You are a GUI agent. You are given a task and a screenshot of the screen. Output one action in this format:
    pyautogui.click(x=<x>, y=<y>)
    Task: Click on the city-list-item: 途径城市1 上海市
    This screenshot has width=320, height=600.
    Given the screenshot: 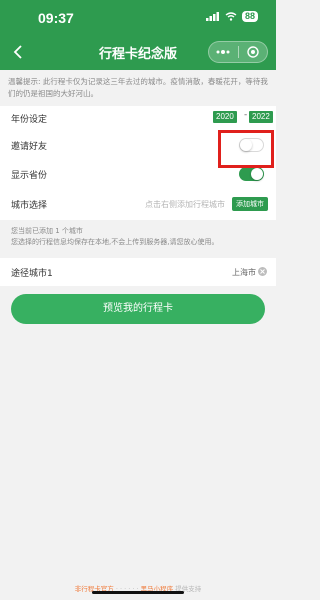 What is the action you would take?
    pyautogui.click(x=138, y=272)
    